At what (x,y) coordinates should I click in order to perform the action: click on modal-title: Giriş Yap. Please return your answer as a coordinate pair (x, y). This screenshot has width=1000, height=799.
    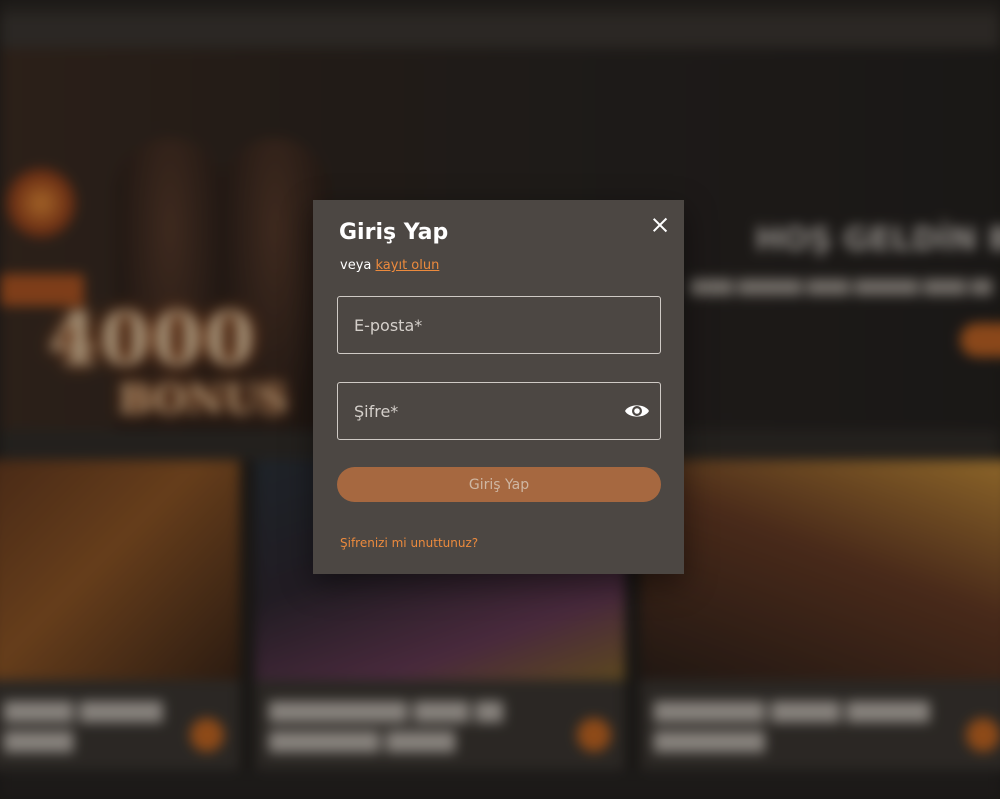
    Looking at the image, I should click on (394, 232).